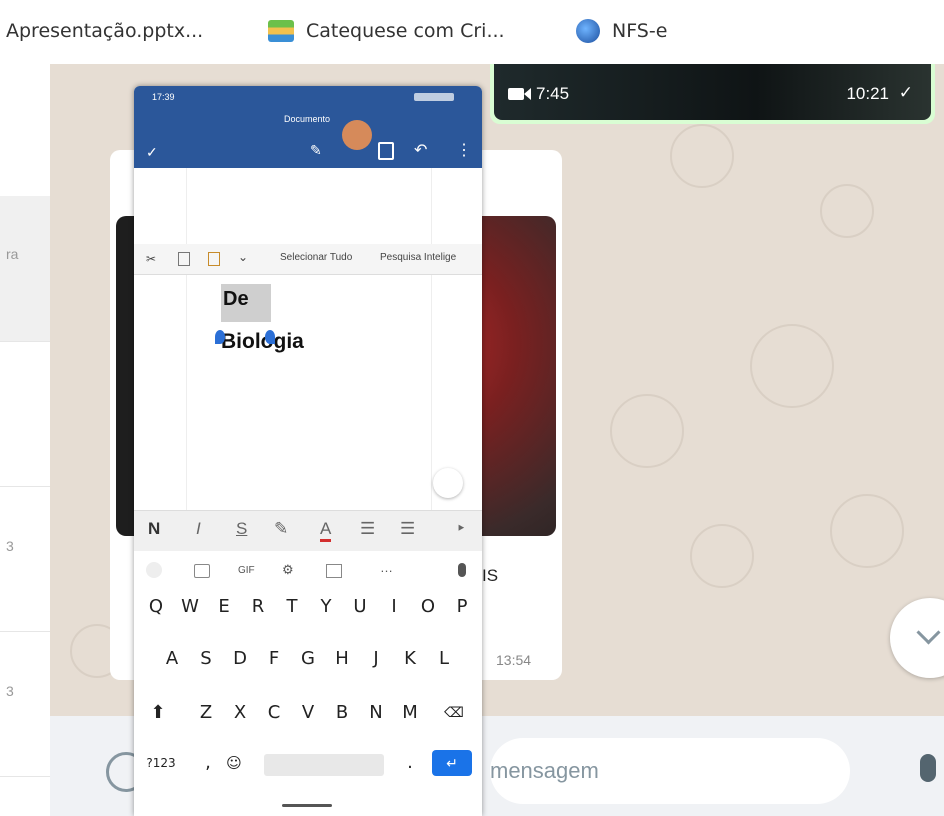  I want to click on cut-icon: ✂, so click(151, 259).